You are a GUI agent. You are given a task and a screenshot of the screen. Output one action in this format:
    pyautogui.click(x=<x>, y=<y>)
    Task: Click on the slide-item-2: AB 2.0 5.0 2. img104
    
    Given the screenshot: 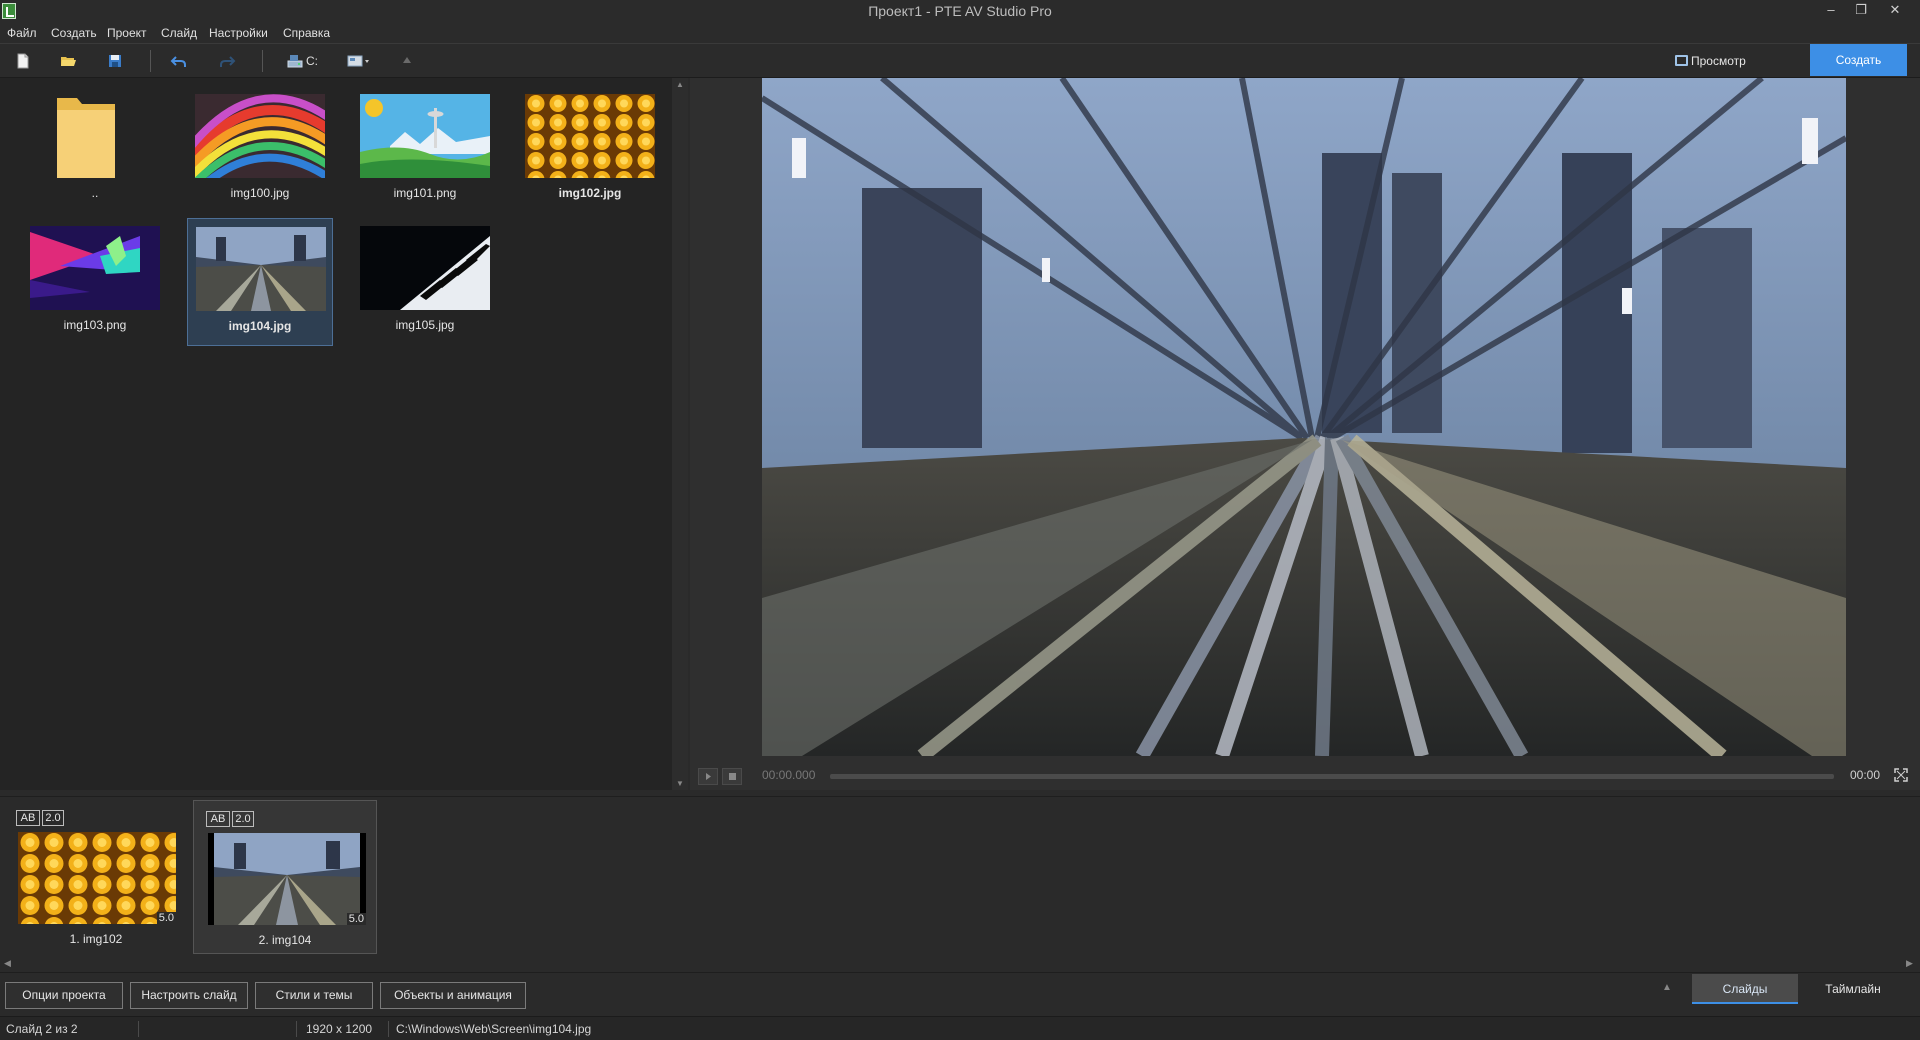 What is the action you would take?
    pyautogui.click(x=285, y=877)
    